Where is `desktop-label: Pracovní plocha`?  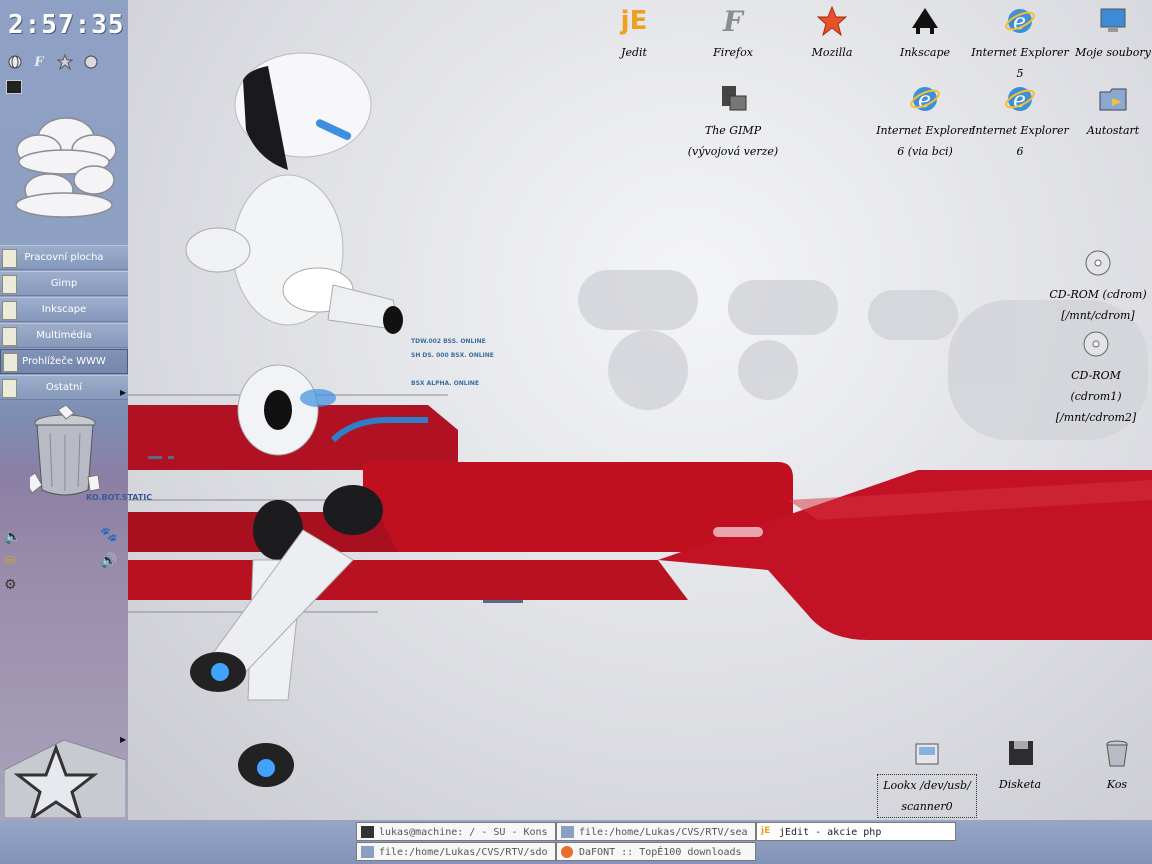
desktop-label: Pracovní plocha is located at coordinates (64, 257).